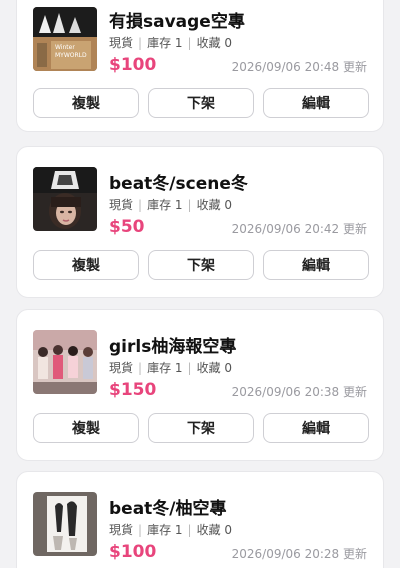 The image size is (400, 568). I want to click on photocard-photo, so click(65, 199).